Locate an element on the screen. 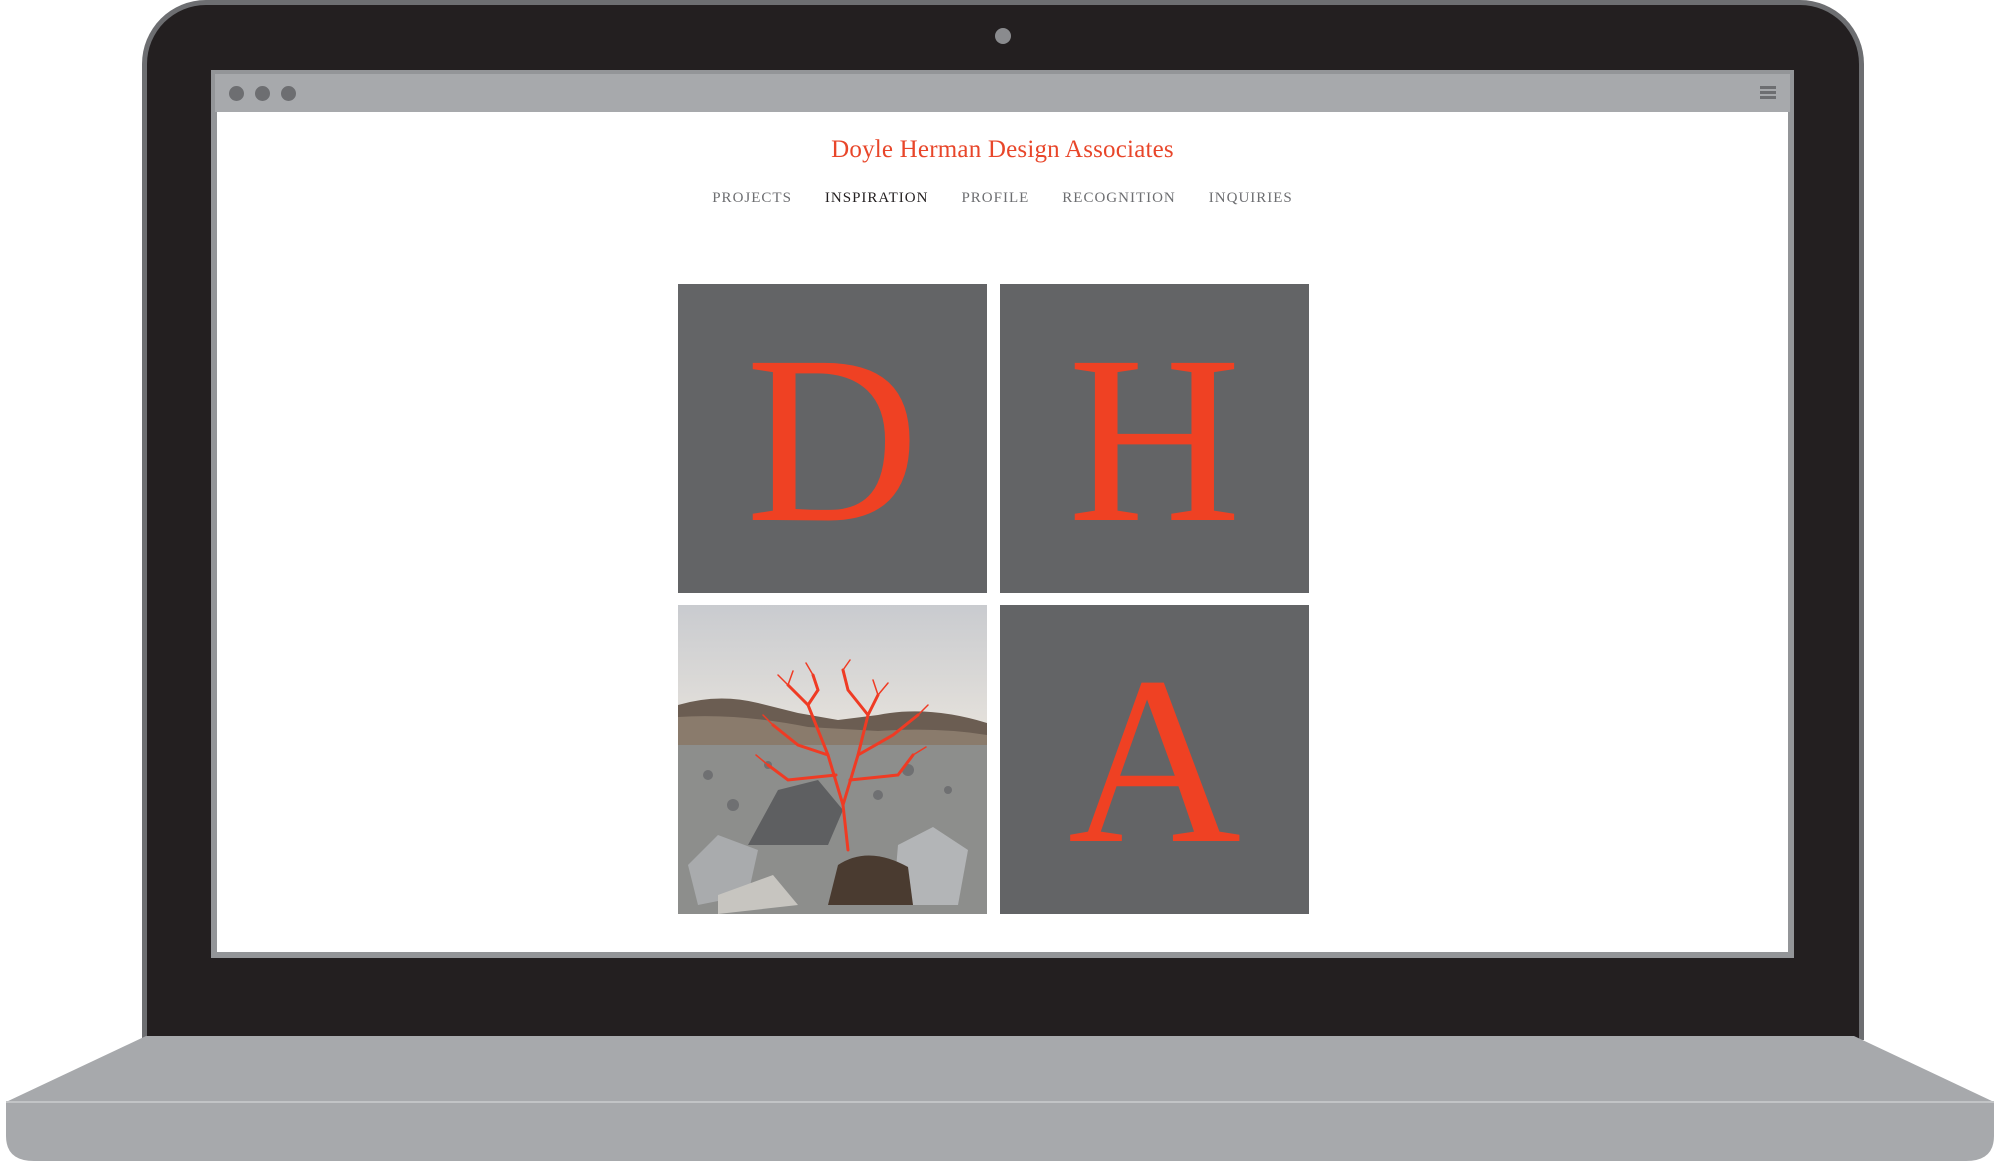  nav-item-recognition: RECOGNITION is located at coordinates (1119, 198).